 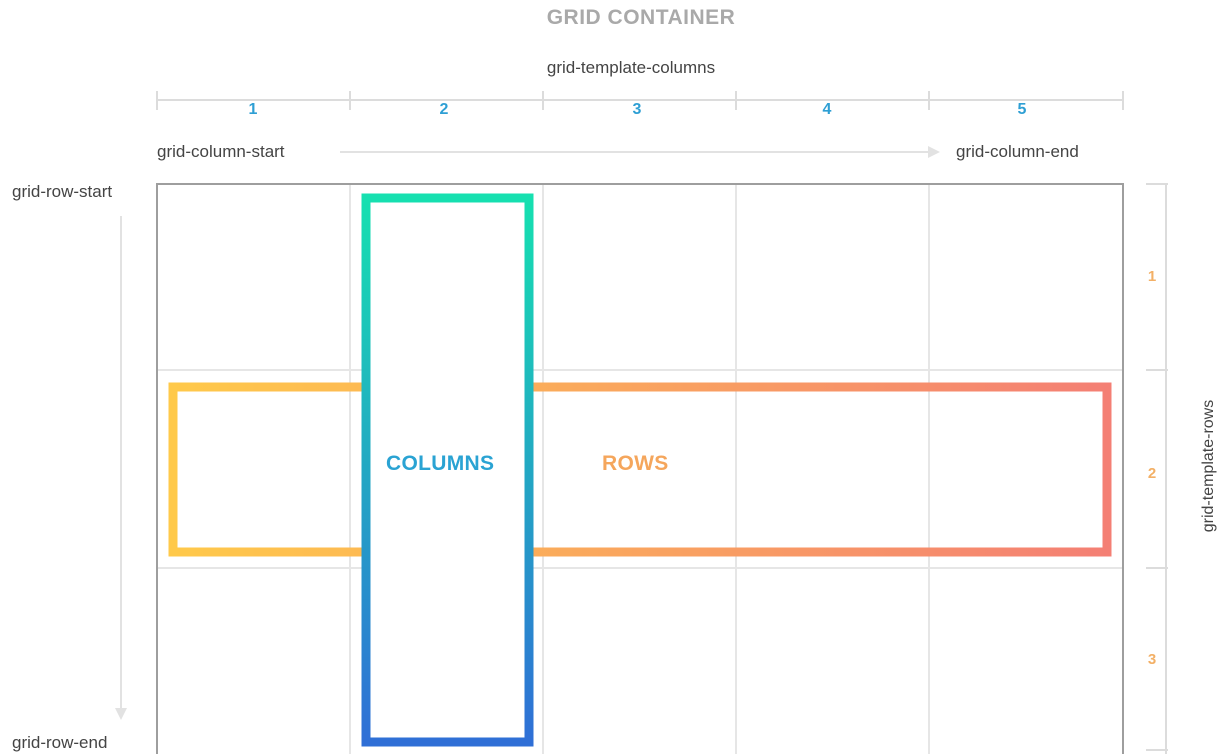 What do you see at coordinates (640, 152) in the screenshot?
I see `column-direction-arrow` at bounding box center [640, 152].